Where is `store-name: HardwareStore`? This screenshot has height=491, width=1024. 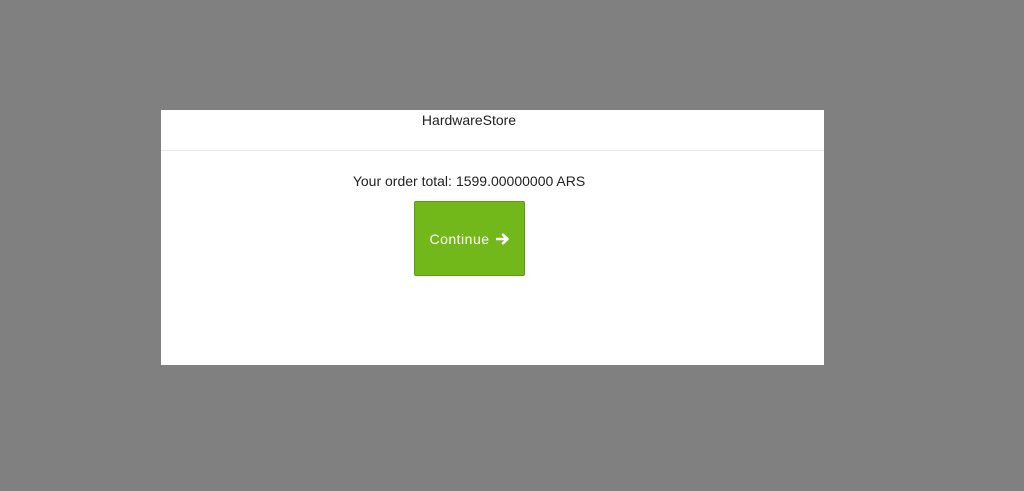 store-name: HardwareStore is located at coordinates (469, 120).